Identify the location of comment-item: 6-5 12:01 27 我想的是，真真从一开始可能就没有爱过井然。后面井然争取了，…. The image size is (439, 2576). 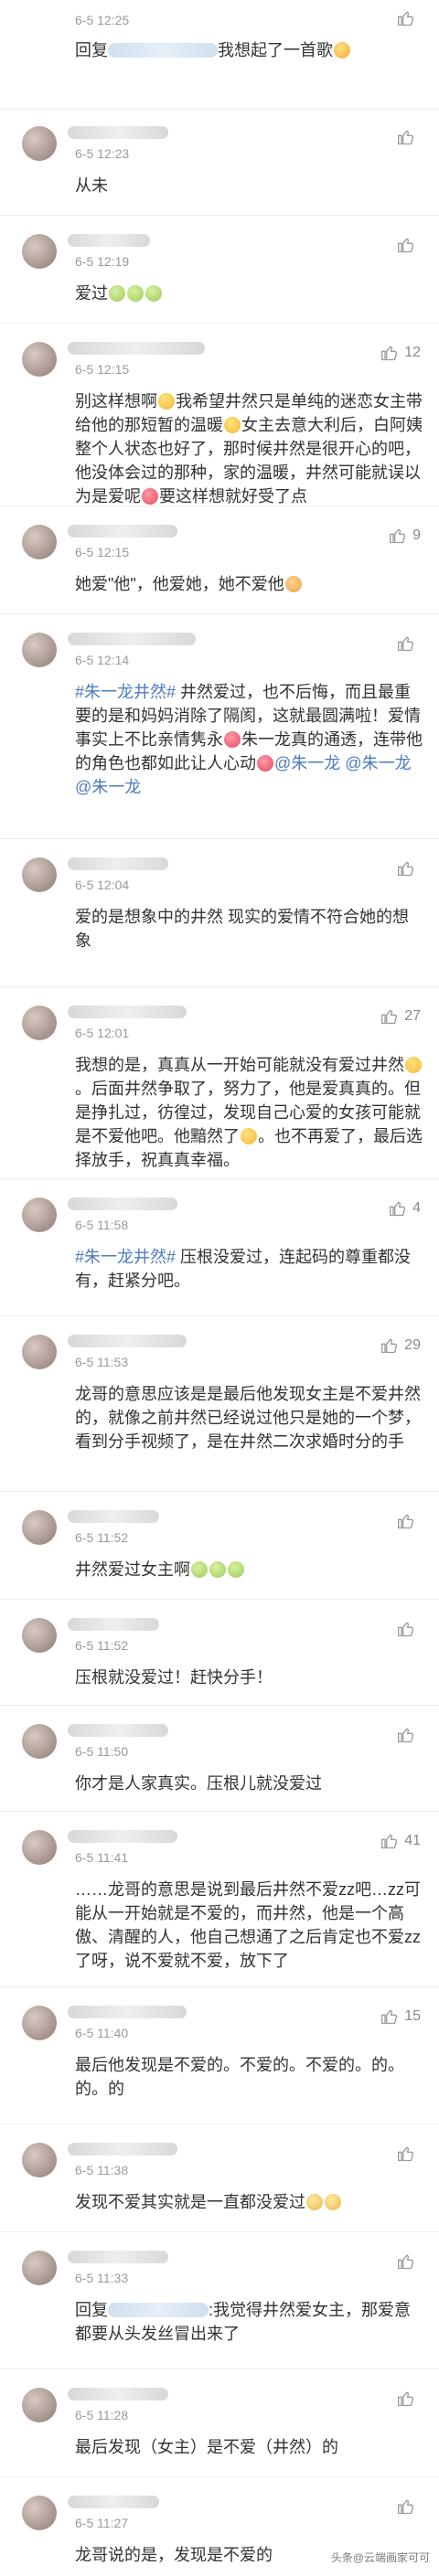
(219, 1083).